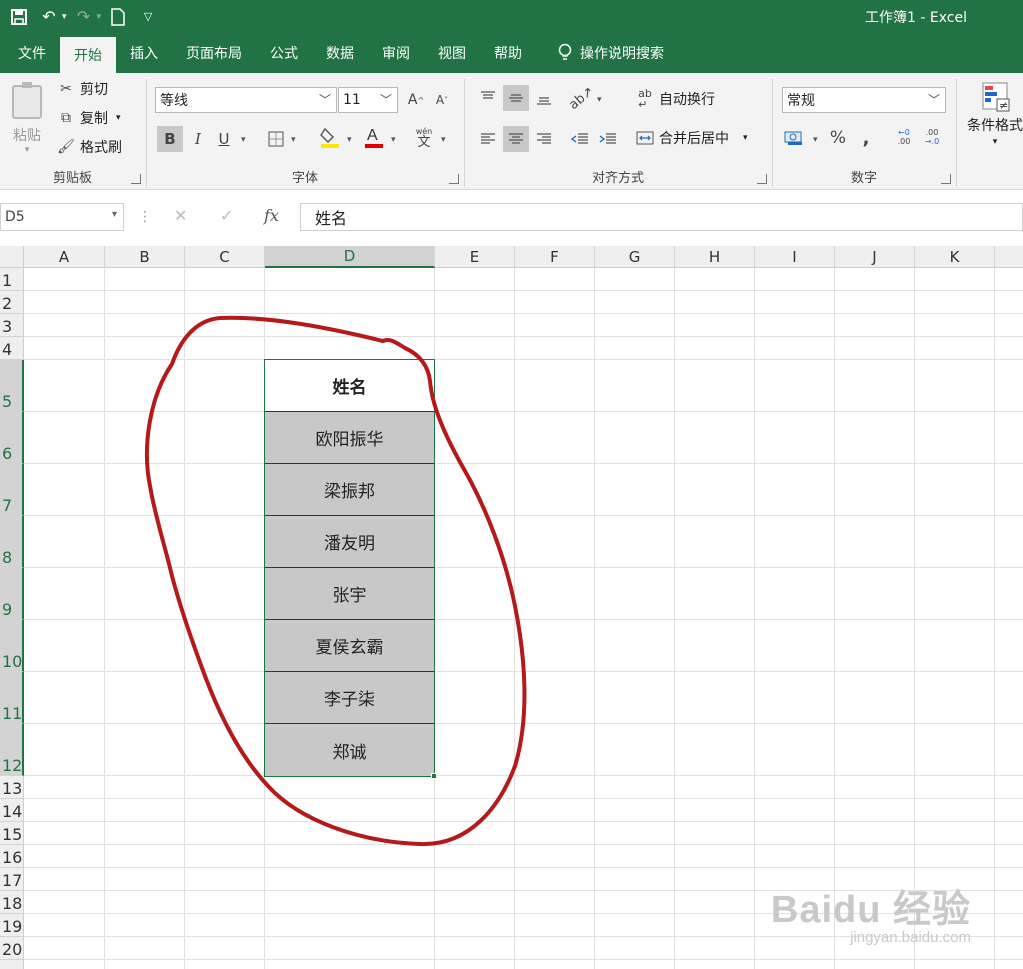 The width and height of the screenshot is (1023, 969). Describe the element at coordinates (691, 138) in the screenshot. I see `merge-center-button: 合并后居中 ▾` at that location.